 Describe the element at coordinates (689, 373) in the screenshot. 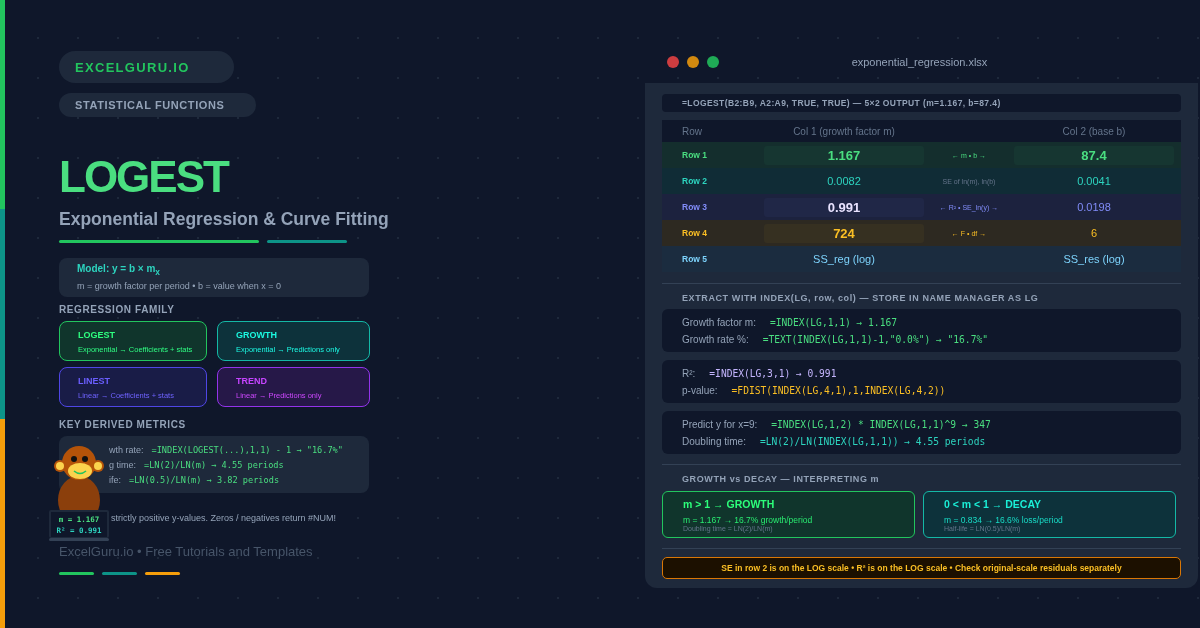

I see `formula-label: R²:` at that location.